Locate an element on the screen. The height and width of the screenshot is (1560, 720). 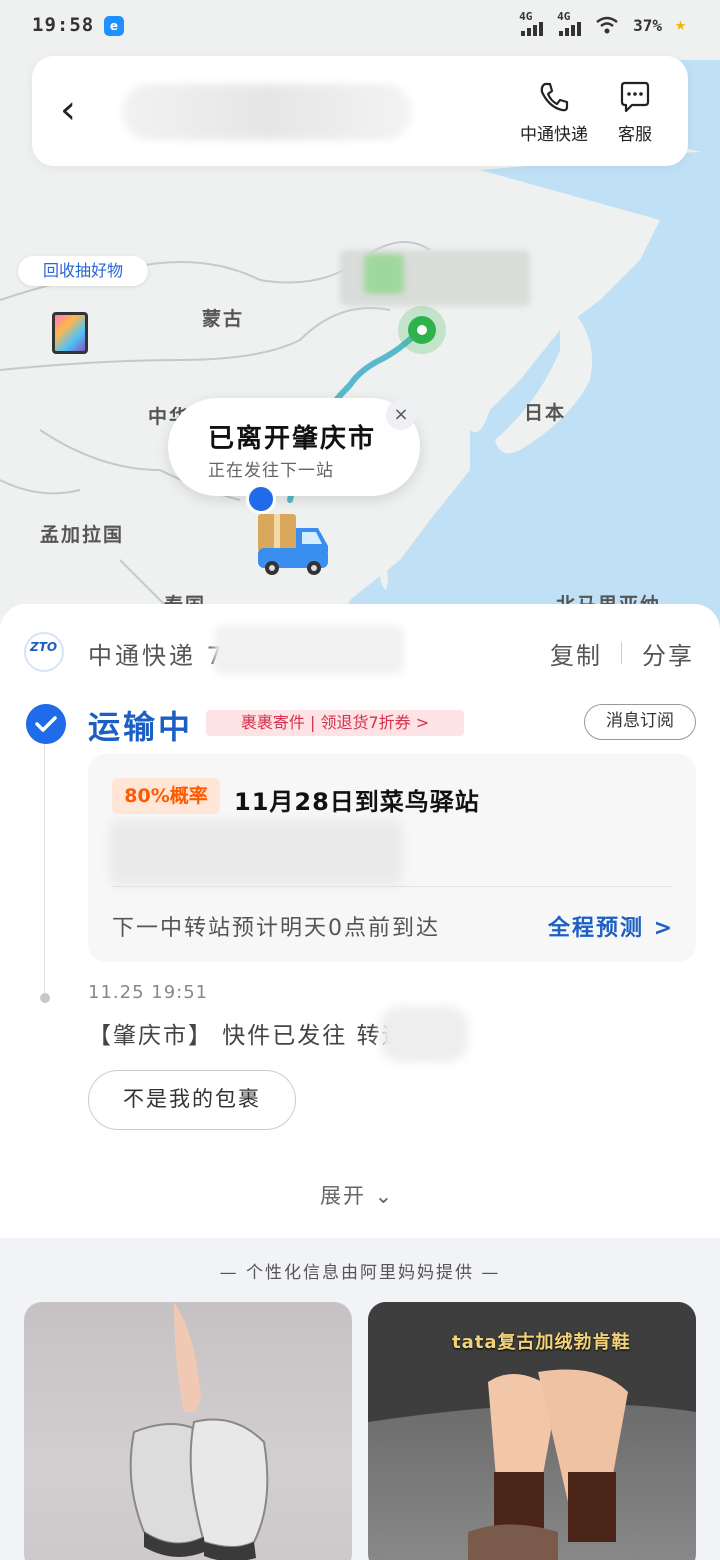
full-prediction-link: 全程预测 > is located at coordinates (611, 926).